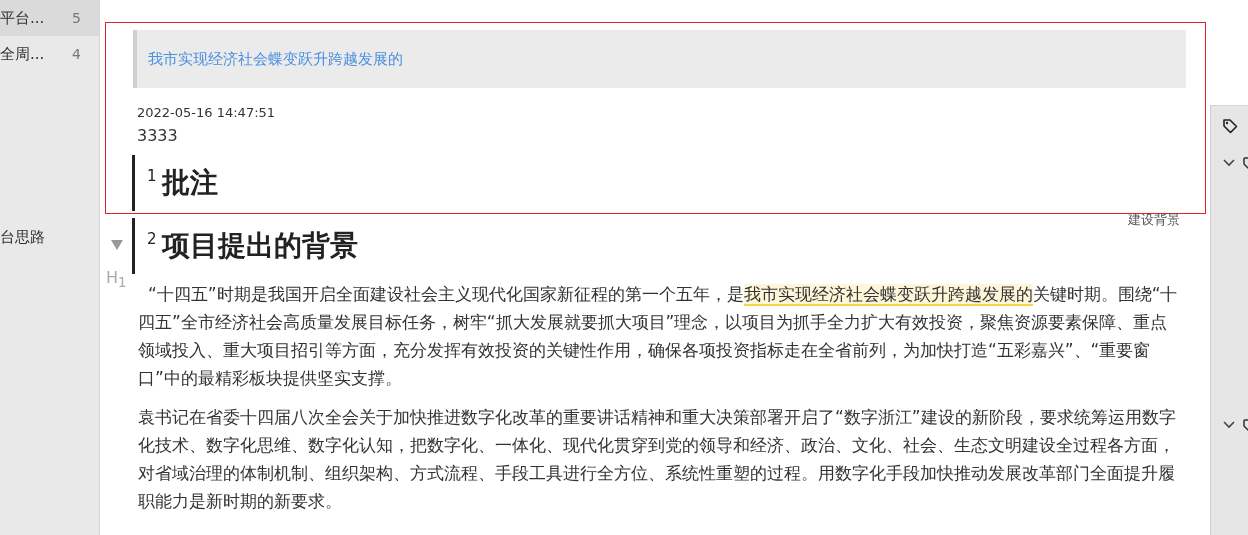 This screenshot has width=1248, height=535. Describe the element at coordinates (116, 279) in the screenshot. I see `heading-level-label: H$_{1}$` at that location.